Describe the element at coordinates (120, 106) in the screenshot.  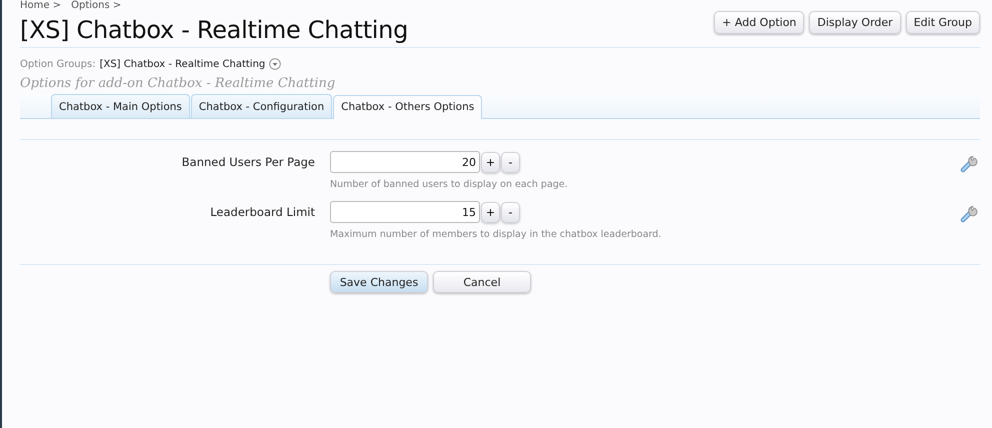
I see `tab: Chatbox - Main Options` at that location.